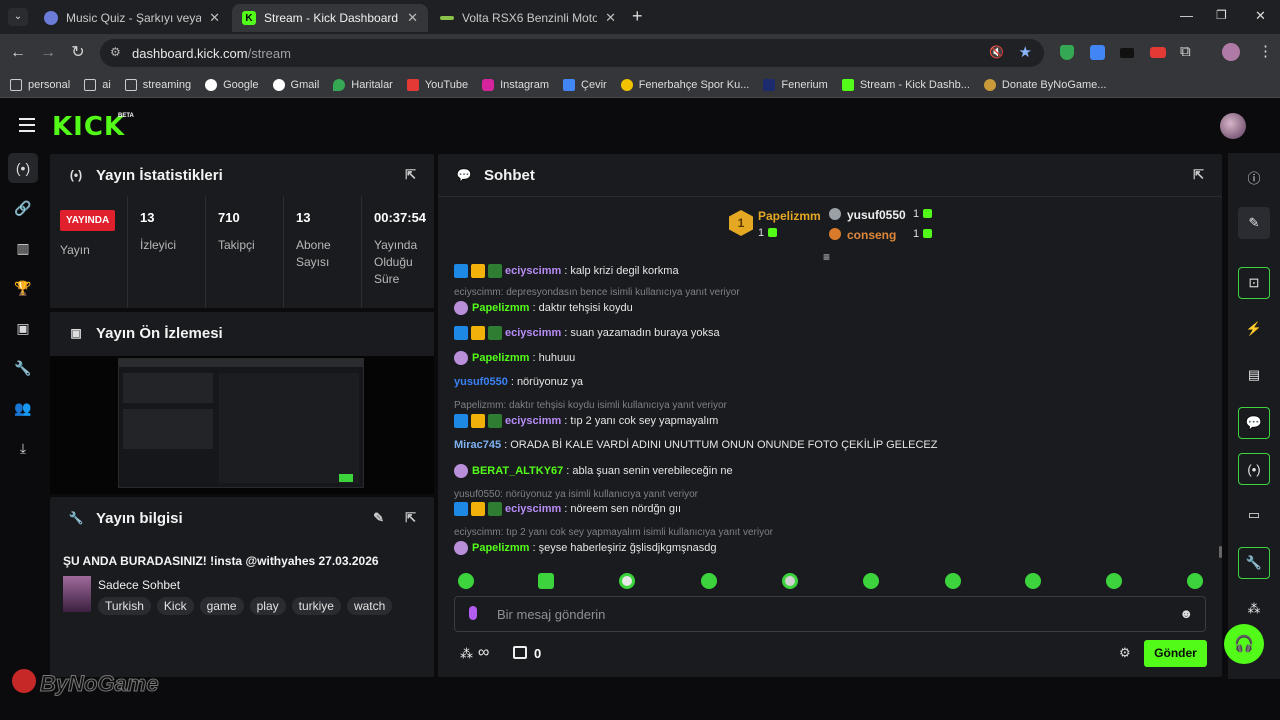 The image size is (1280, 720). What do you see at coordinates (115, 52) in the screenshot?
I see `site-info-icon: ⚙` at bounding box center [115, 52].